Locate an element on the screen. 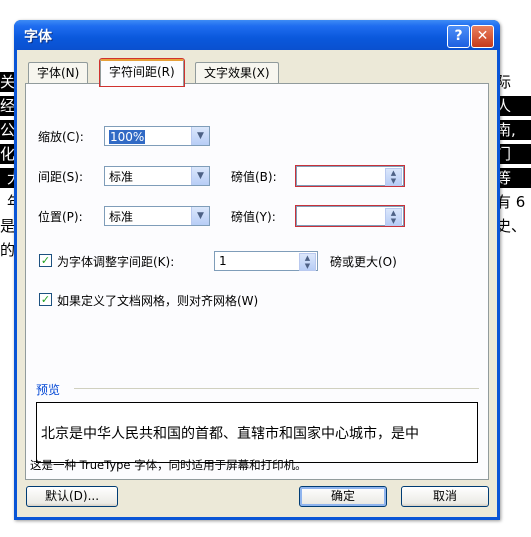  title-bar: 字体 ? ✕ is located at coordinates (257, 35).